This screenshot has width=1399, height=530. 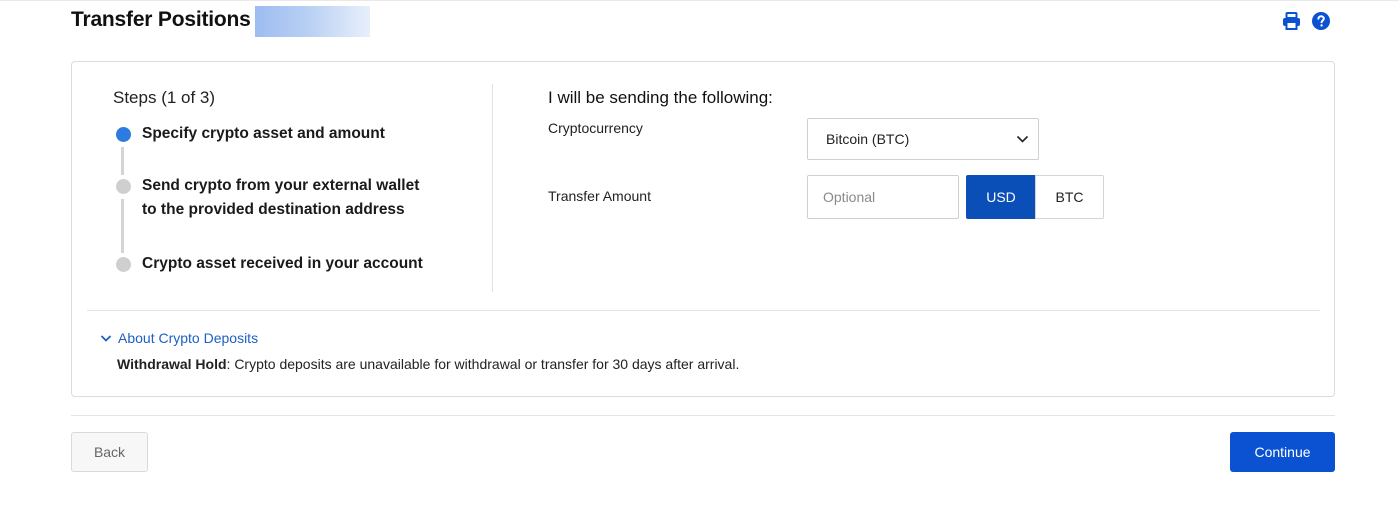 What do you see at coordinates (599, 196) in the screenshot?
I see `transfer-amount-label: Transfer Amount` at bounding box center [599, 196].